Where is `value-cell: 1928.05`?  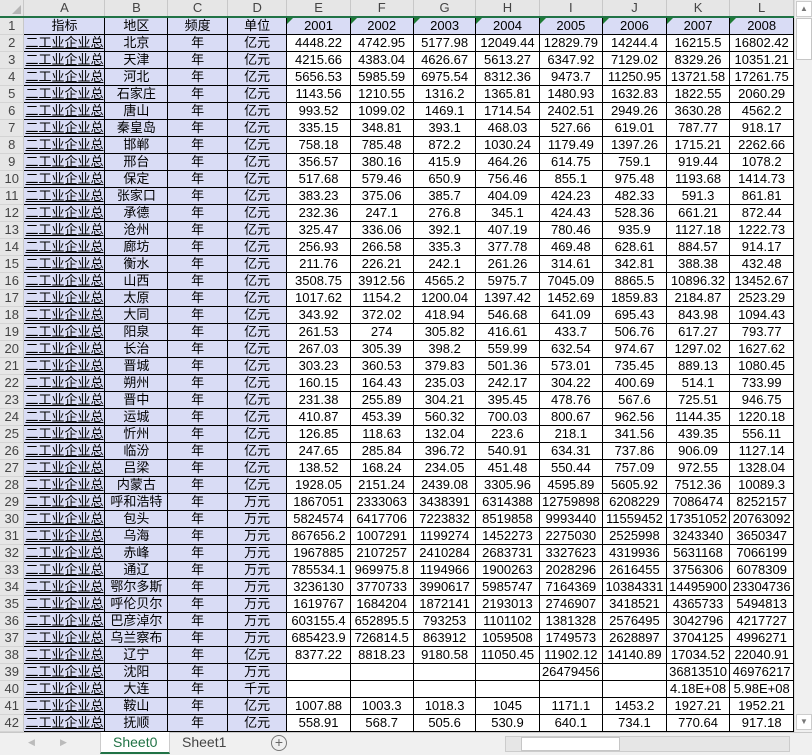
value-cell: 1928.05 is located at coordinates (318, 485).